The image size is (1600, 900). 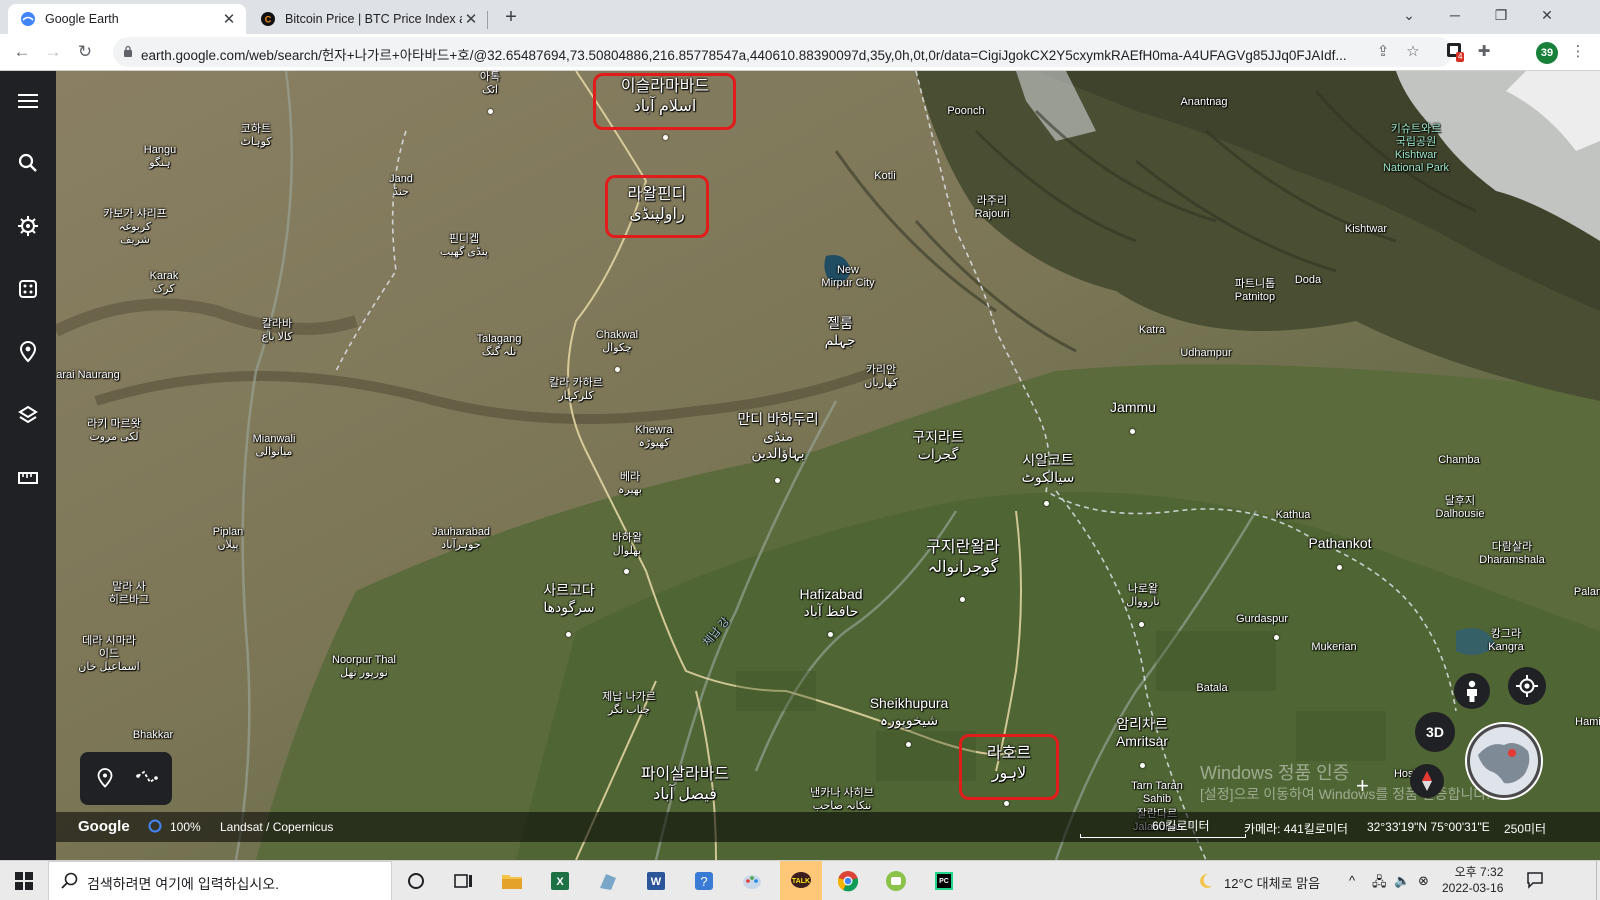 I want to click on weather-moon-icon, so click(x=1205, y=881).